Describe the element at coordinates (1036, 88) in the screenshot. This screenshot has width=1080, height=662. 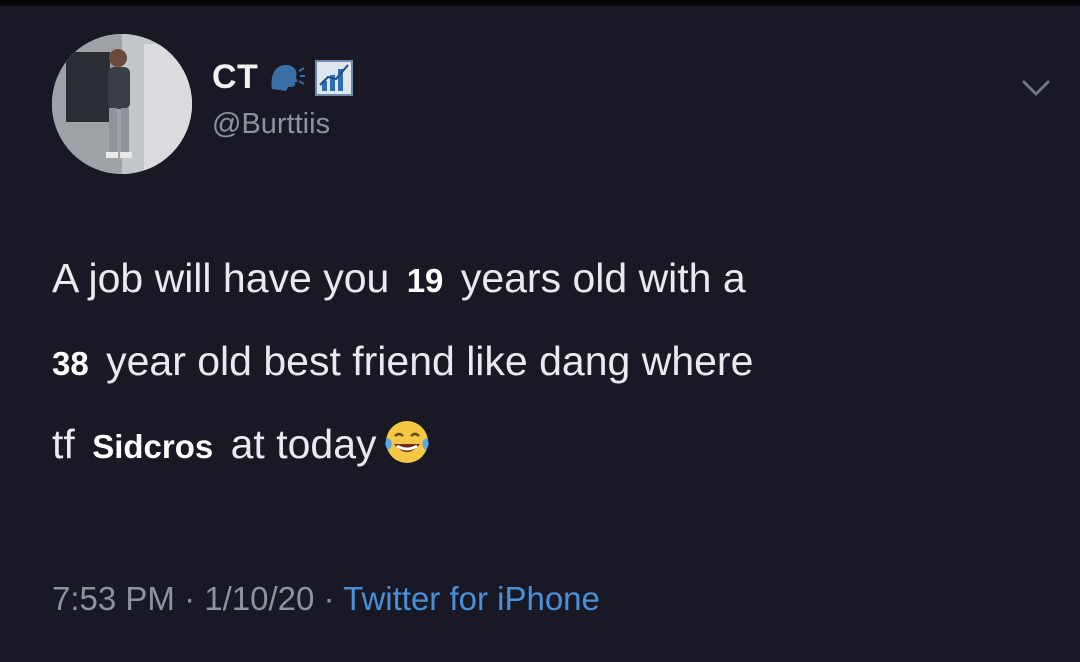
I see `chevron-down-icon` at that location.